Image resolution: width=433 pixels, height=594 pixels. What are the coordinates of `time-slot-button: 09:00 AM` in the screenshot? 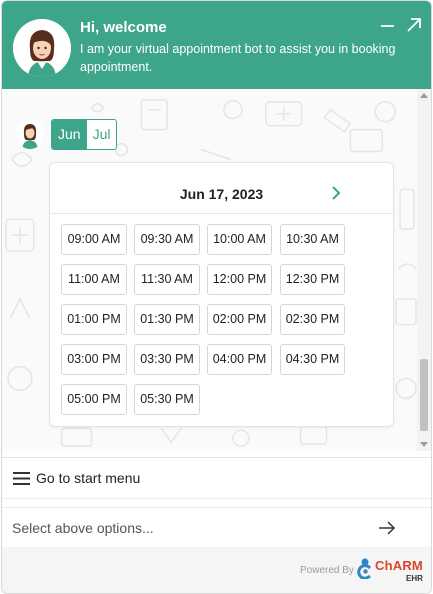 It's located at (94, 239).